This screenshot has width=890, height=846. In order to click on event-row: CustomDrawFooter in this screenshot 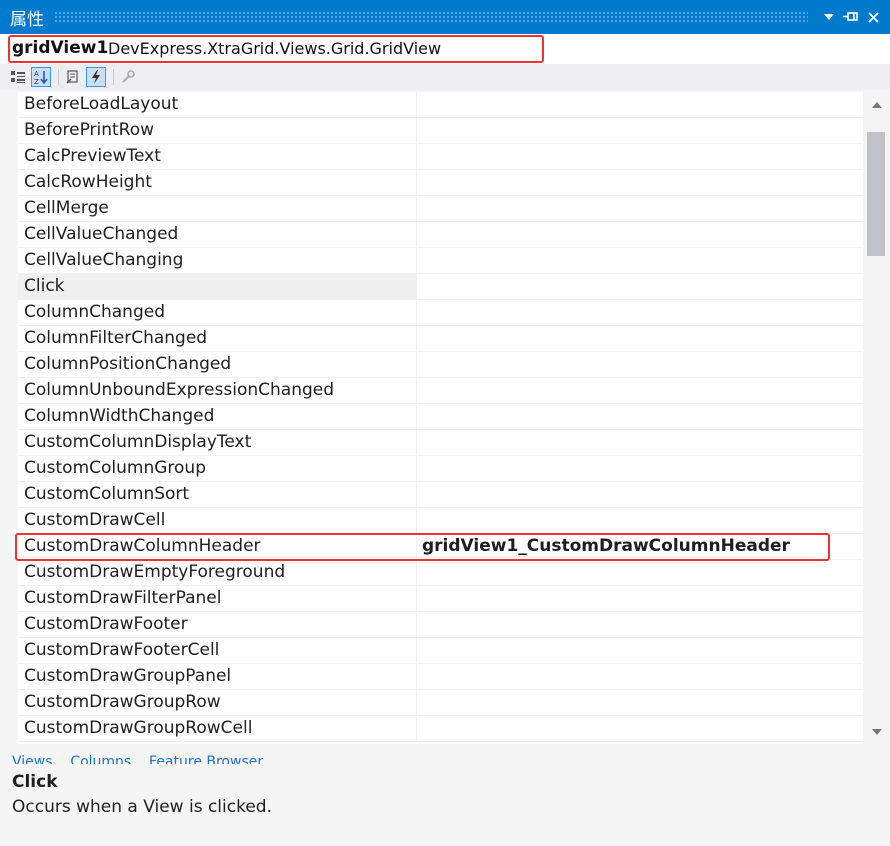, I will do `click(440, 625)`.